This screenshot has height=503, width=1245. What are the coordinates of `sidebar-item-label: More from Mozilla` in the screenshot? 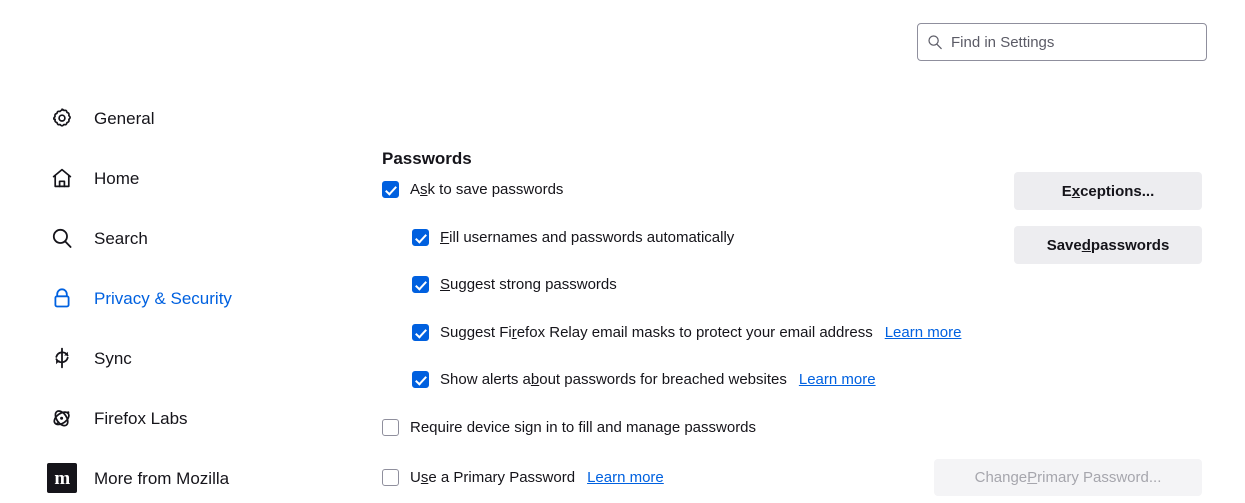 It's located at (162, 478).